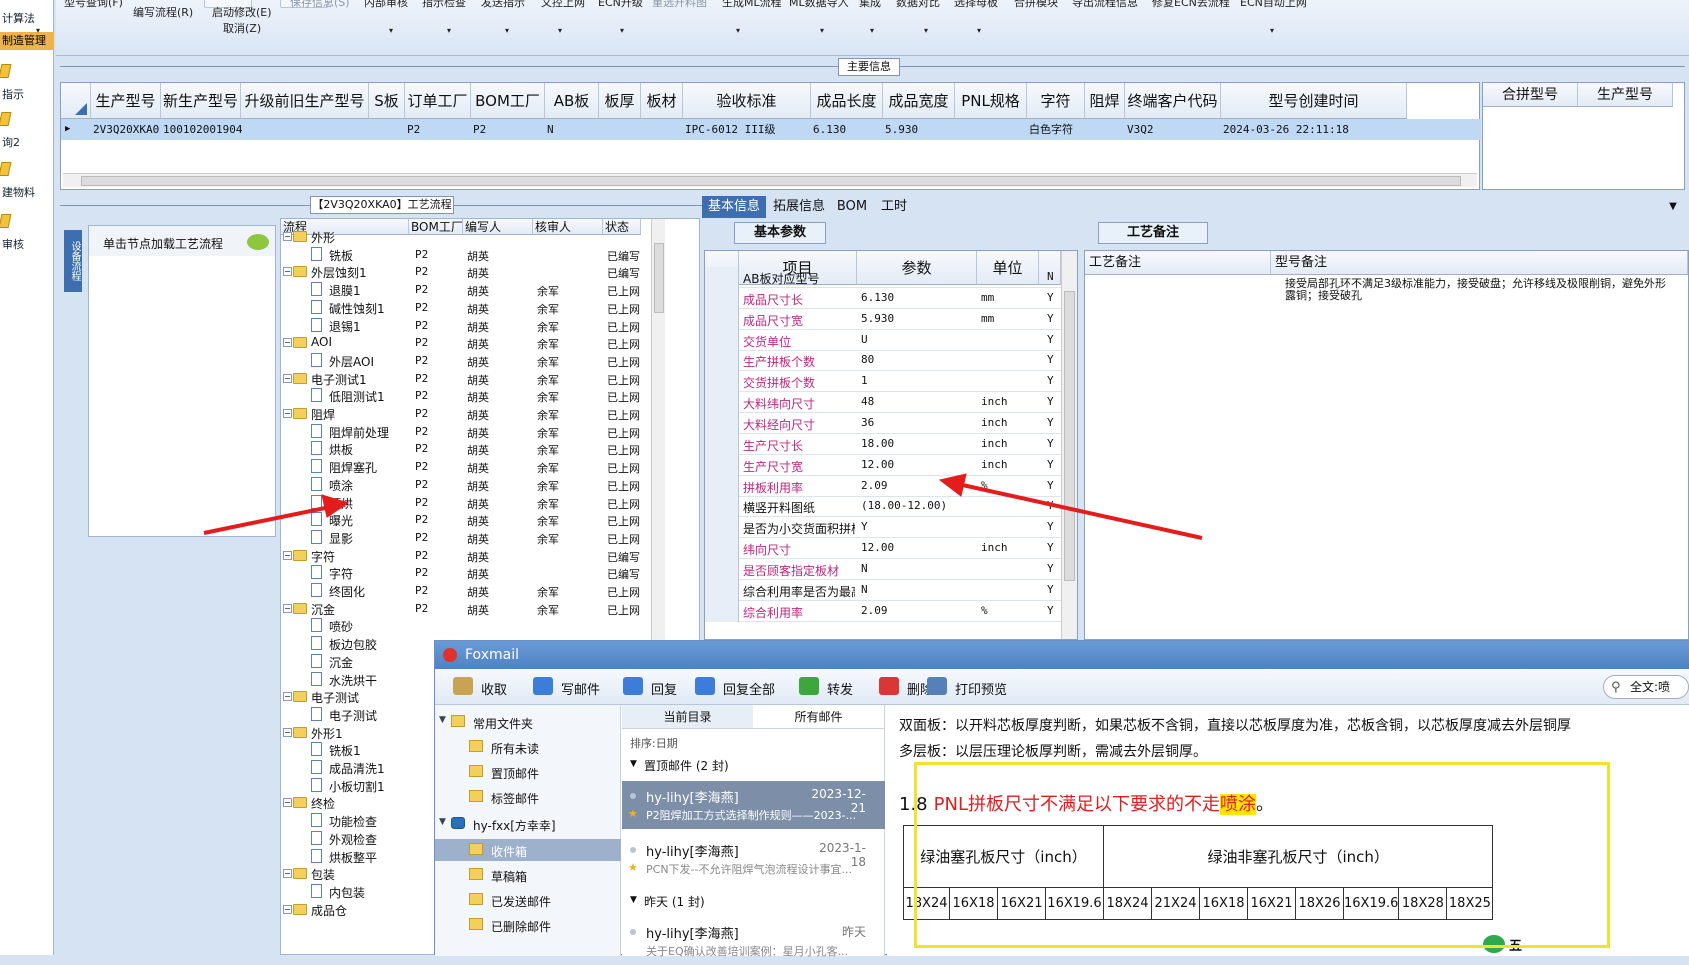 Image resolution: width=1689 pixels, height=965 pixels. What do you see at coordinates (1058, 129) in the screenshot?
I see `table-cell: 白色字符` at bounding box center [1058, 129].